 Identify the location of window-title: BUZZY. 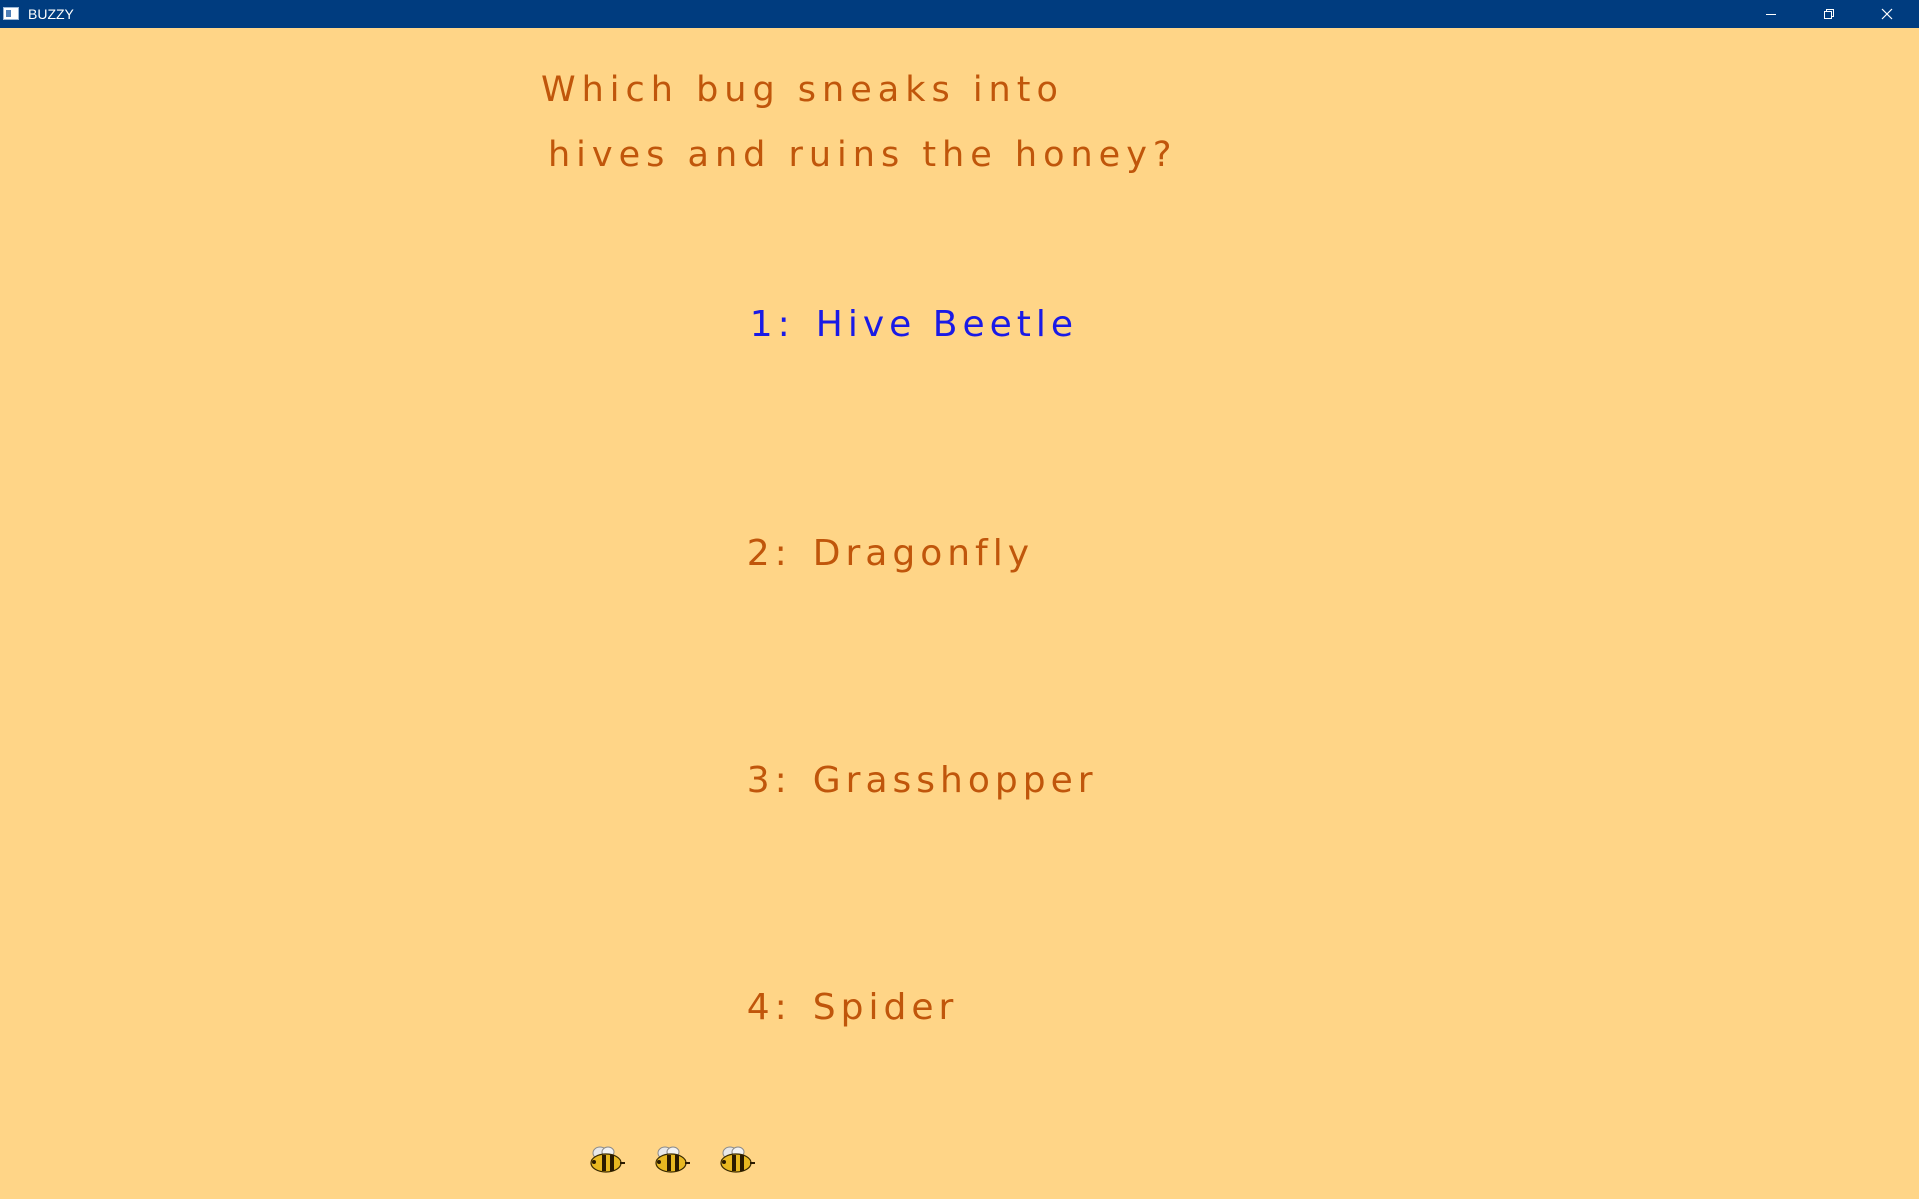
(51, 14).